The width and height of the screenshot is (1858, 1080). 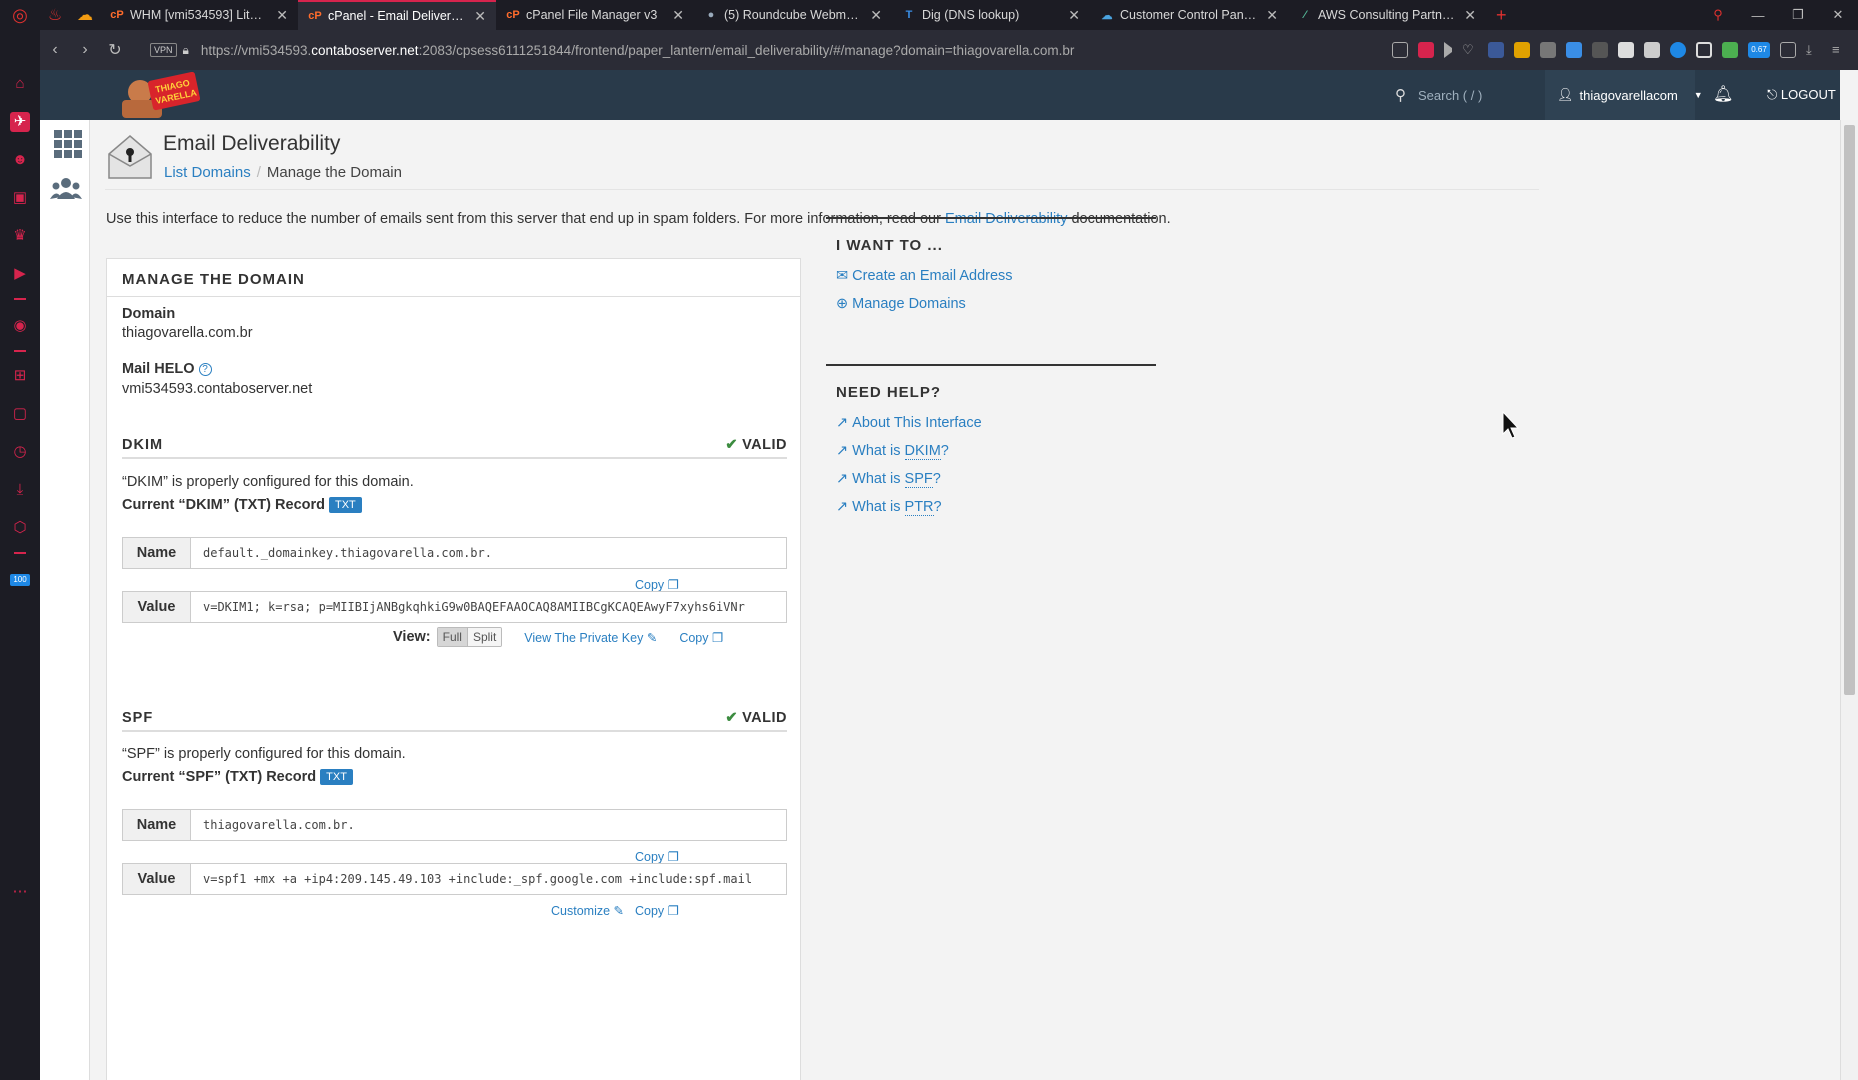 What do you see at coordinates (888, 479) in the screenshot?
I see `what-is-spf-link: ↗ What is SPF?` at bounding box center [888, 479].